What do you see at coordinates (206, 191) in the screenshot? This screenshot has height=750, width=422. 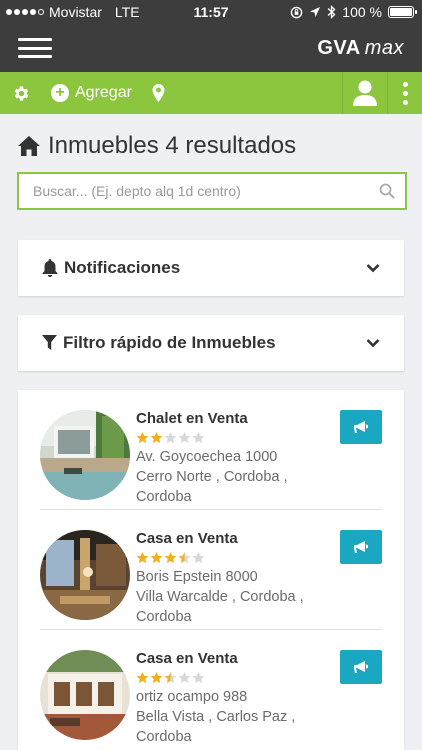 I see `search-input` at bounding box center [206, 191].